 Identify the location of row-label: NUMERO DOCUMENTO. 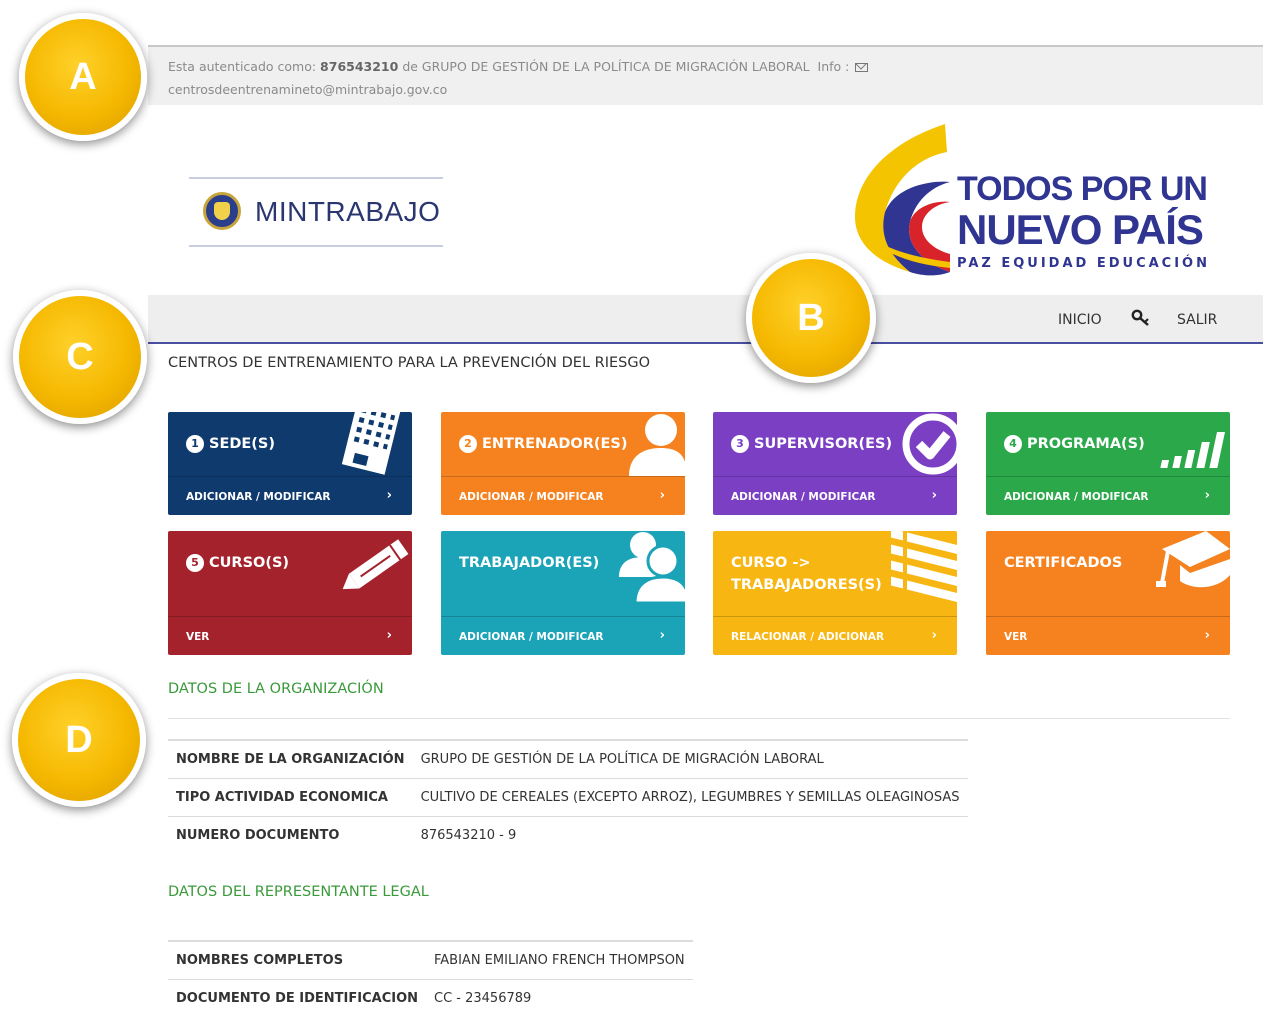
(290, 836).